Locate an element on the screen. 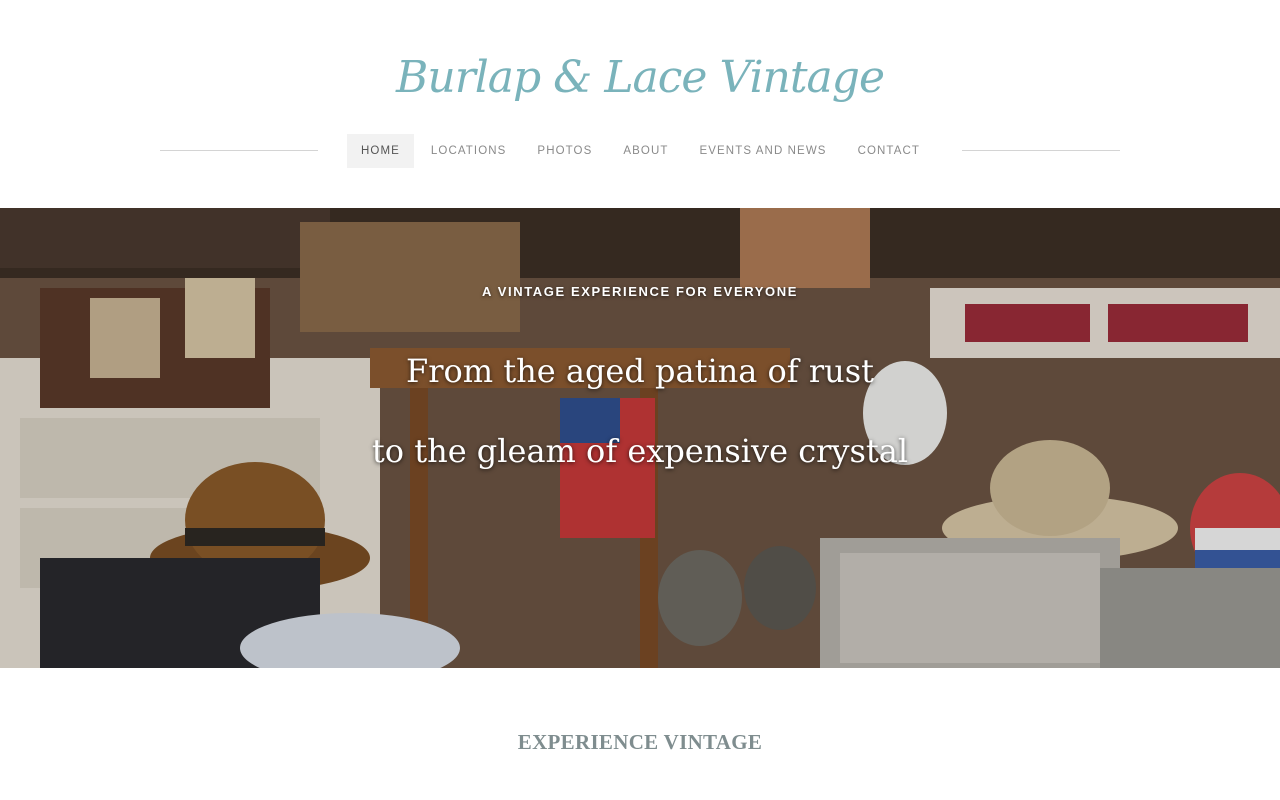  nav-item-contact: CONTACT is located at coordinates (889, 151).